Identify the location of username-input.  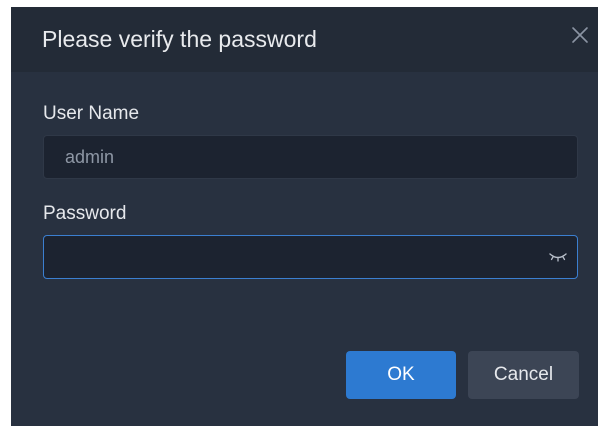
(310, 157).